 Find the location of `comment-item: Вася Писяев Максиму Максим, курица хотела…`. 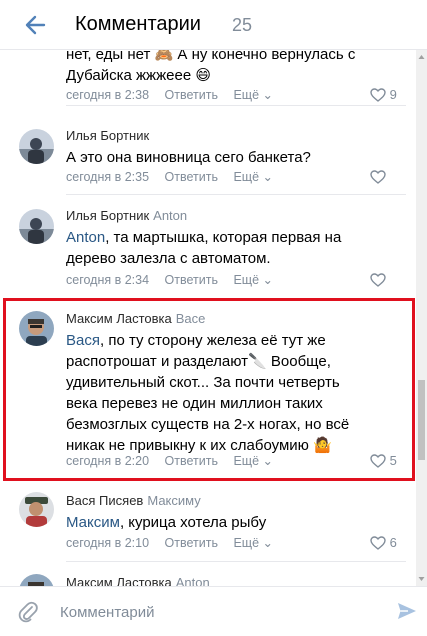

comment-item: Вася Писяев Максиму Максим, курица хотела… is located at coordinates (208, 527).